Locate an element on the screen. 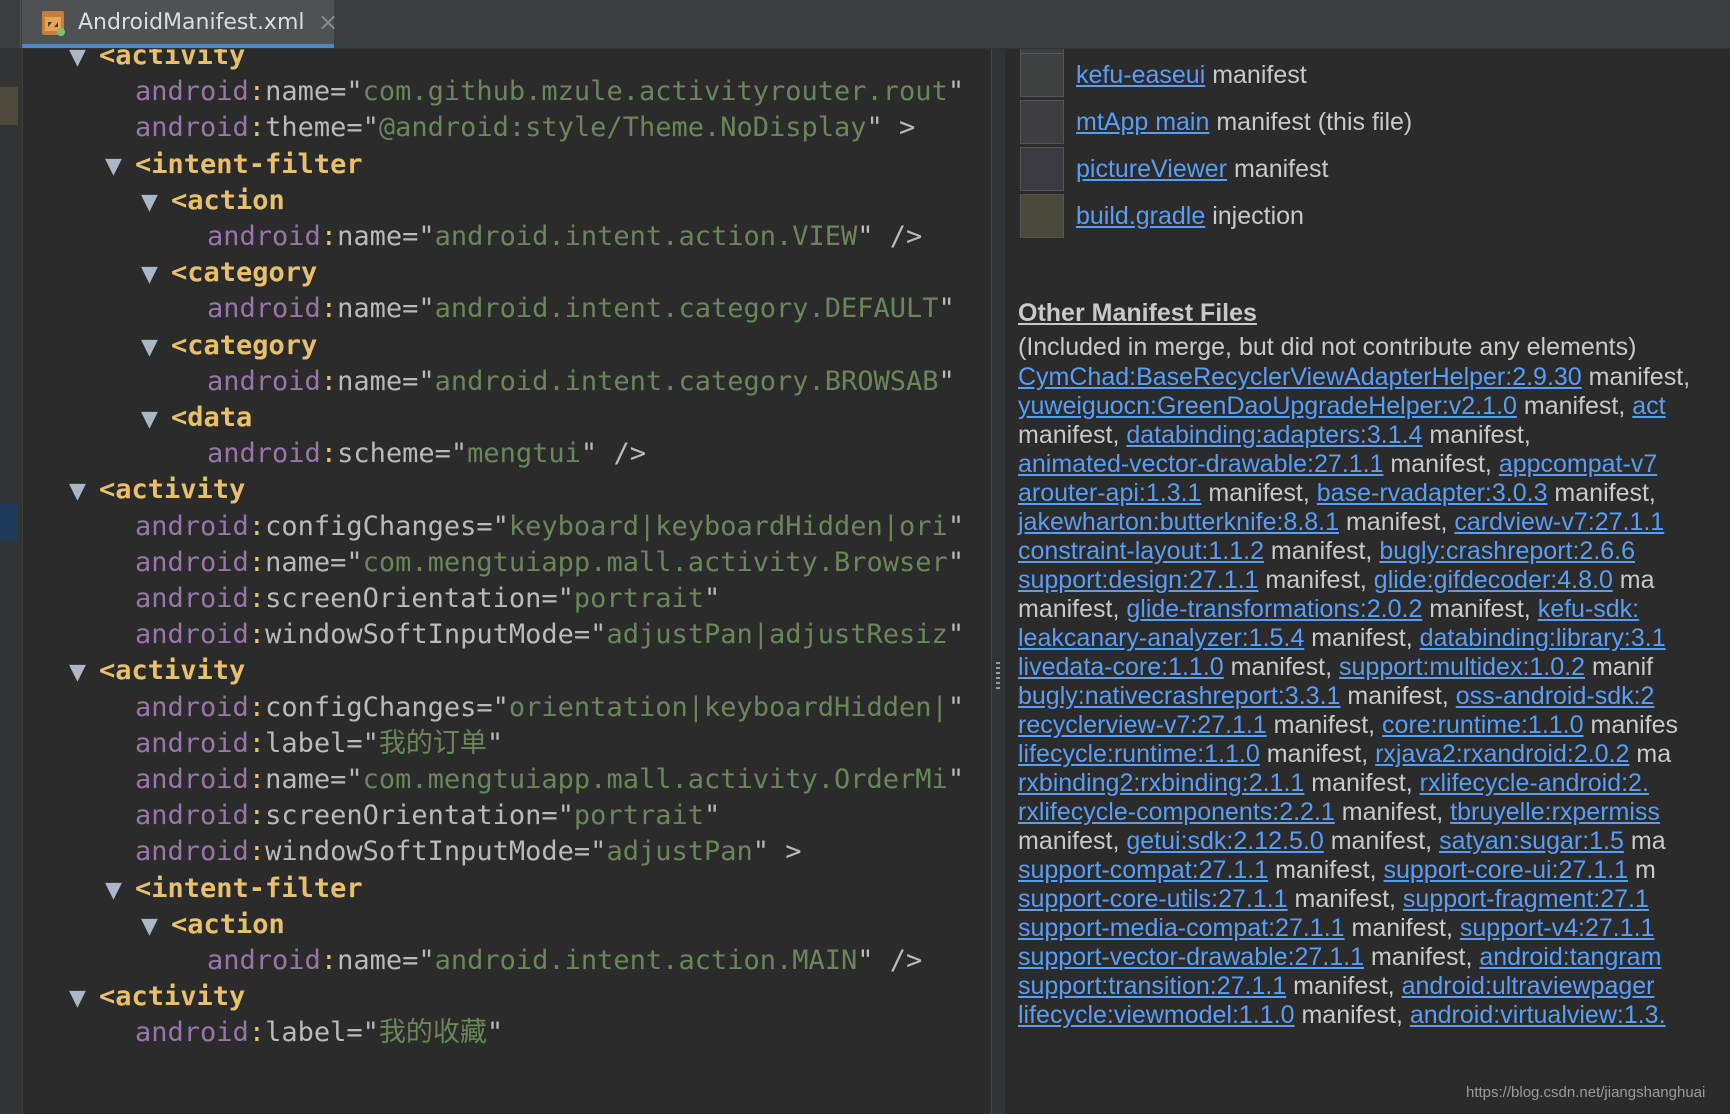 Image resolution: width=1730 pixels, height=1114 pixels. tree-attribute-line: android:screenOrientation="portrait" is located at coordinates (427, 816).